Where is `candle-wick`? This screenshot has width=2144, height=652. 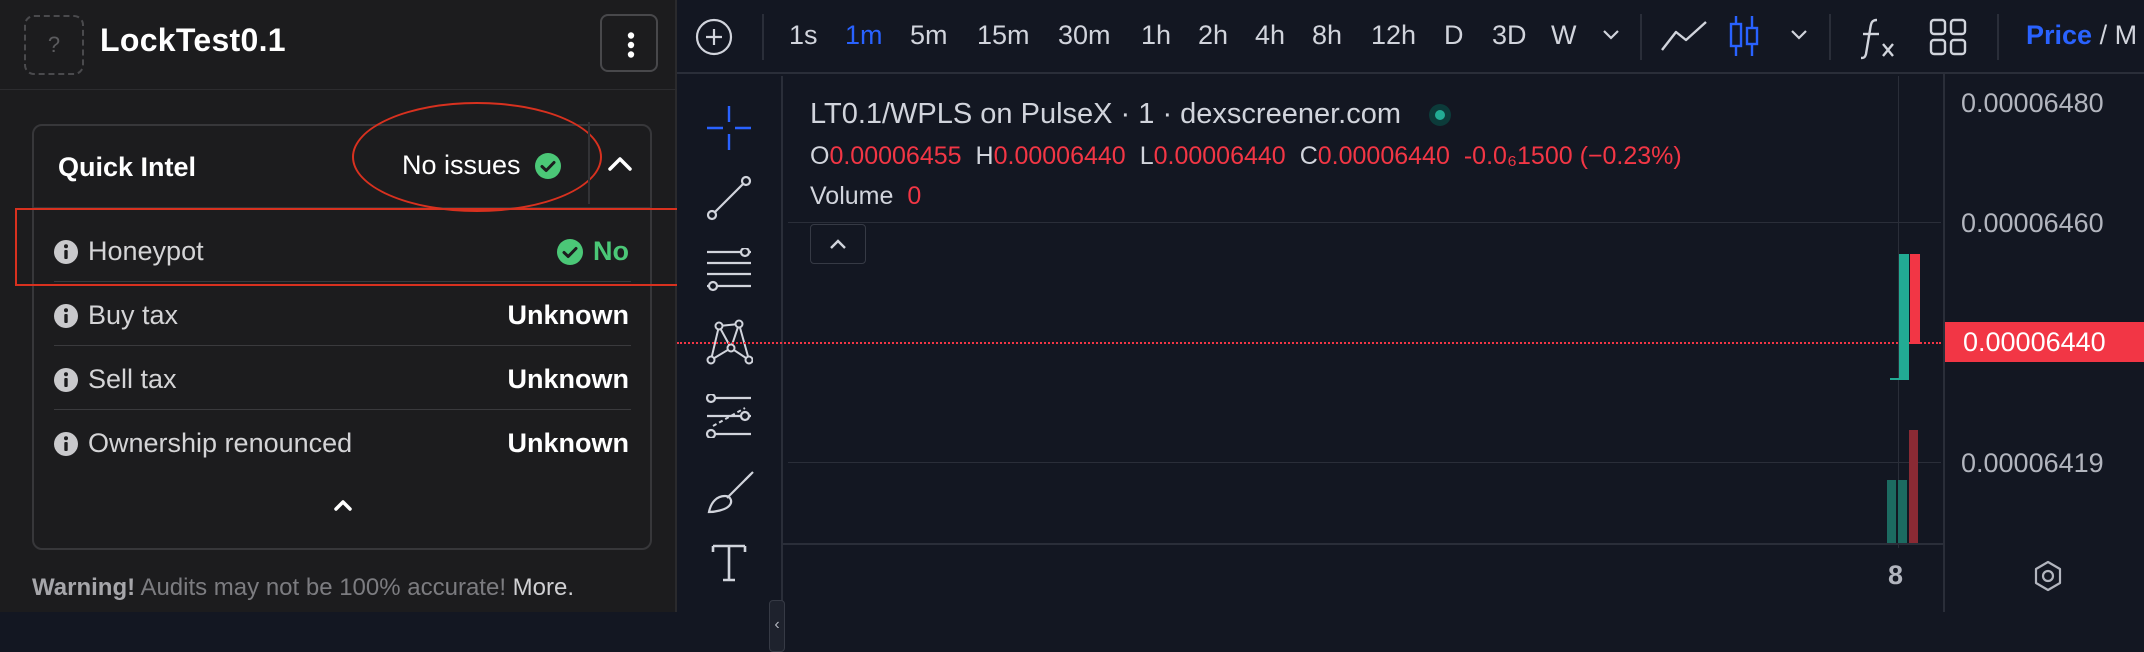
candle-wick is located at coordinates (1894, 379).